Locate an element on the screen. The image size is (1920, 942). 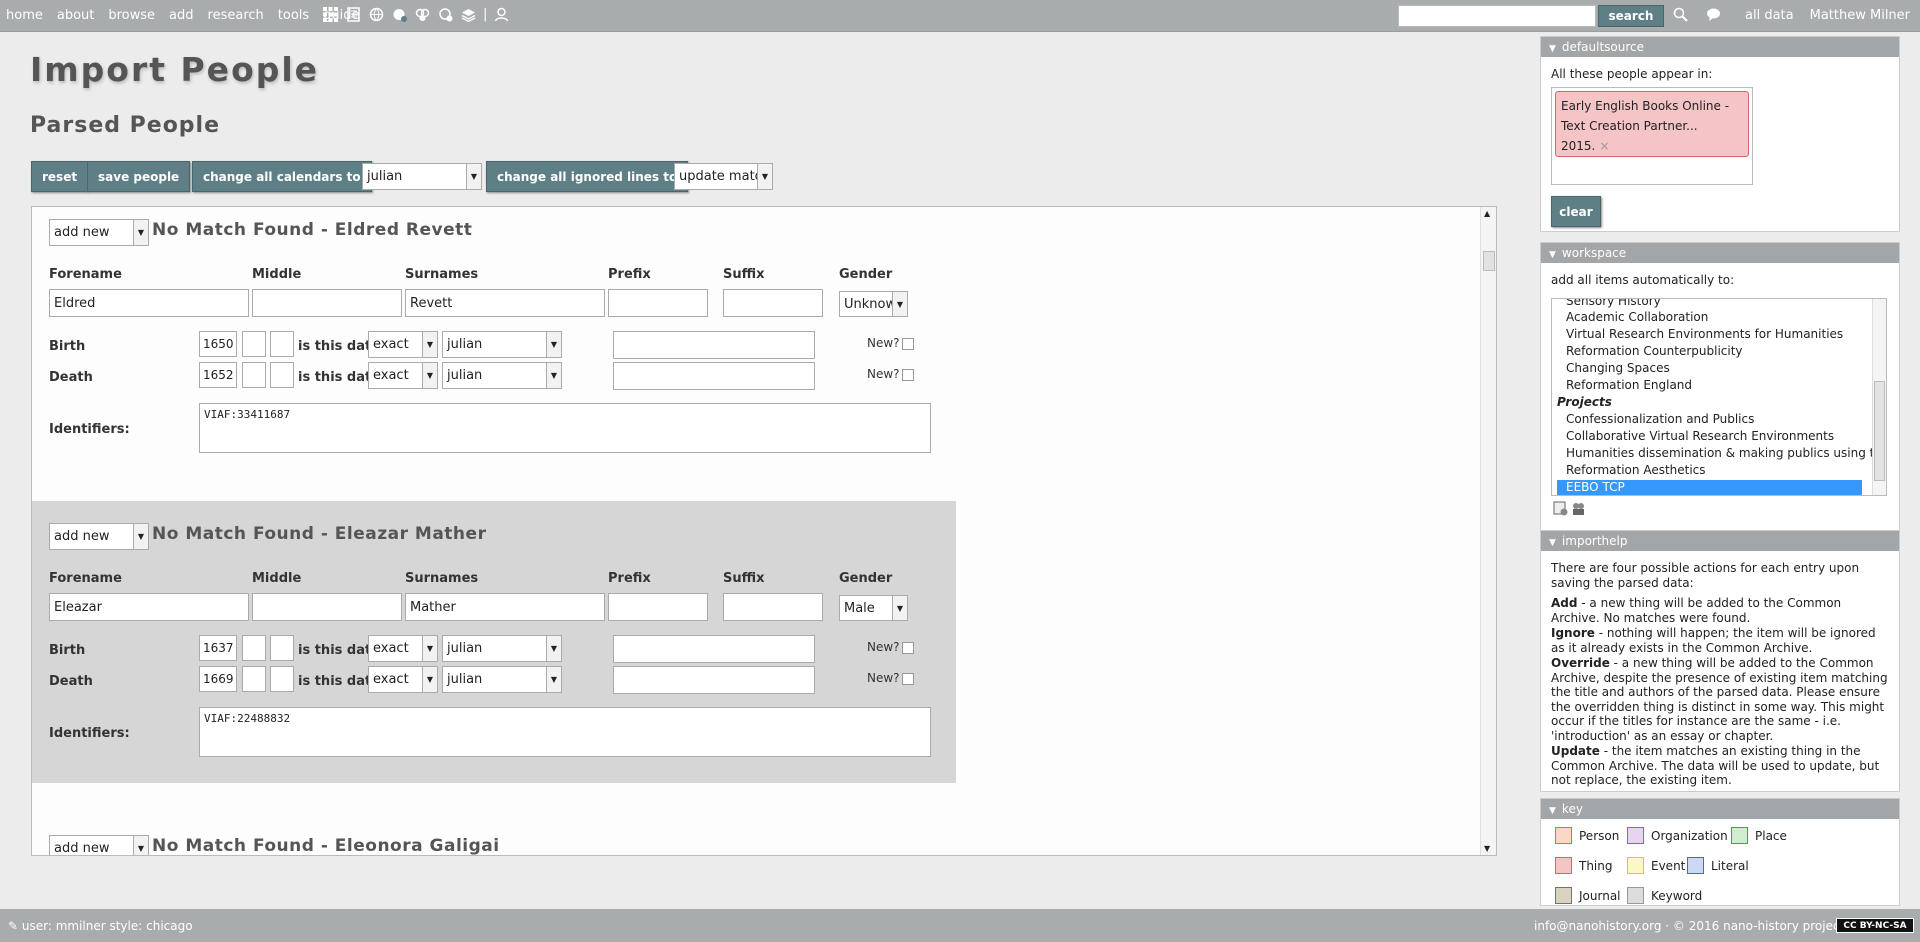
workspace-item: Sensory History is located at coordinates (1613, 303).